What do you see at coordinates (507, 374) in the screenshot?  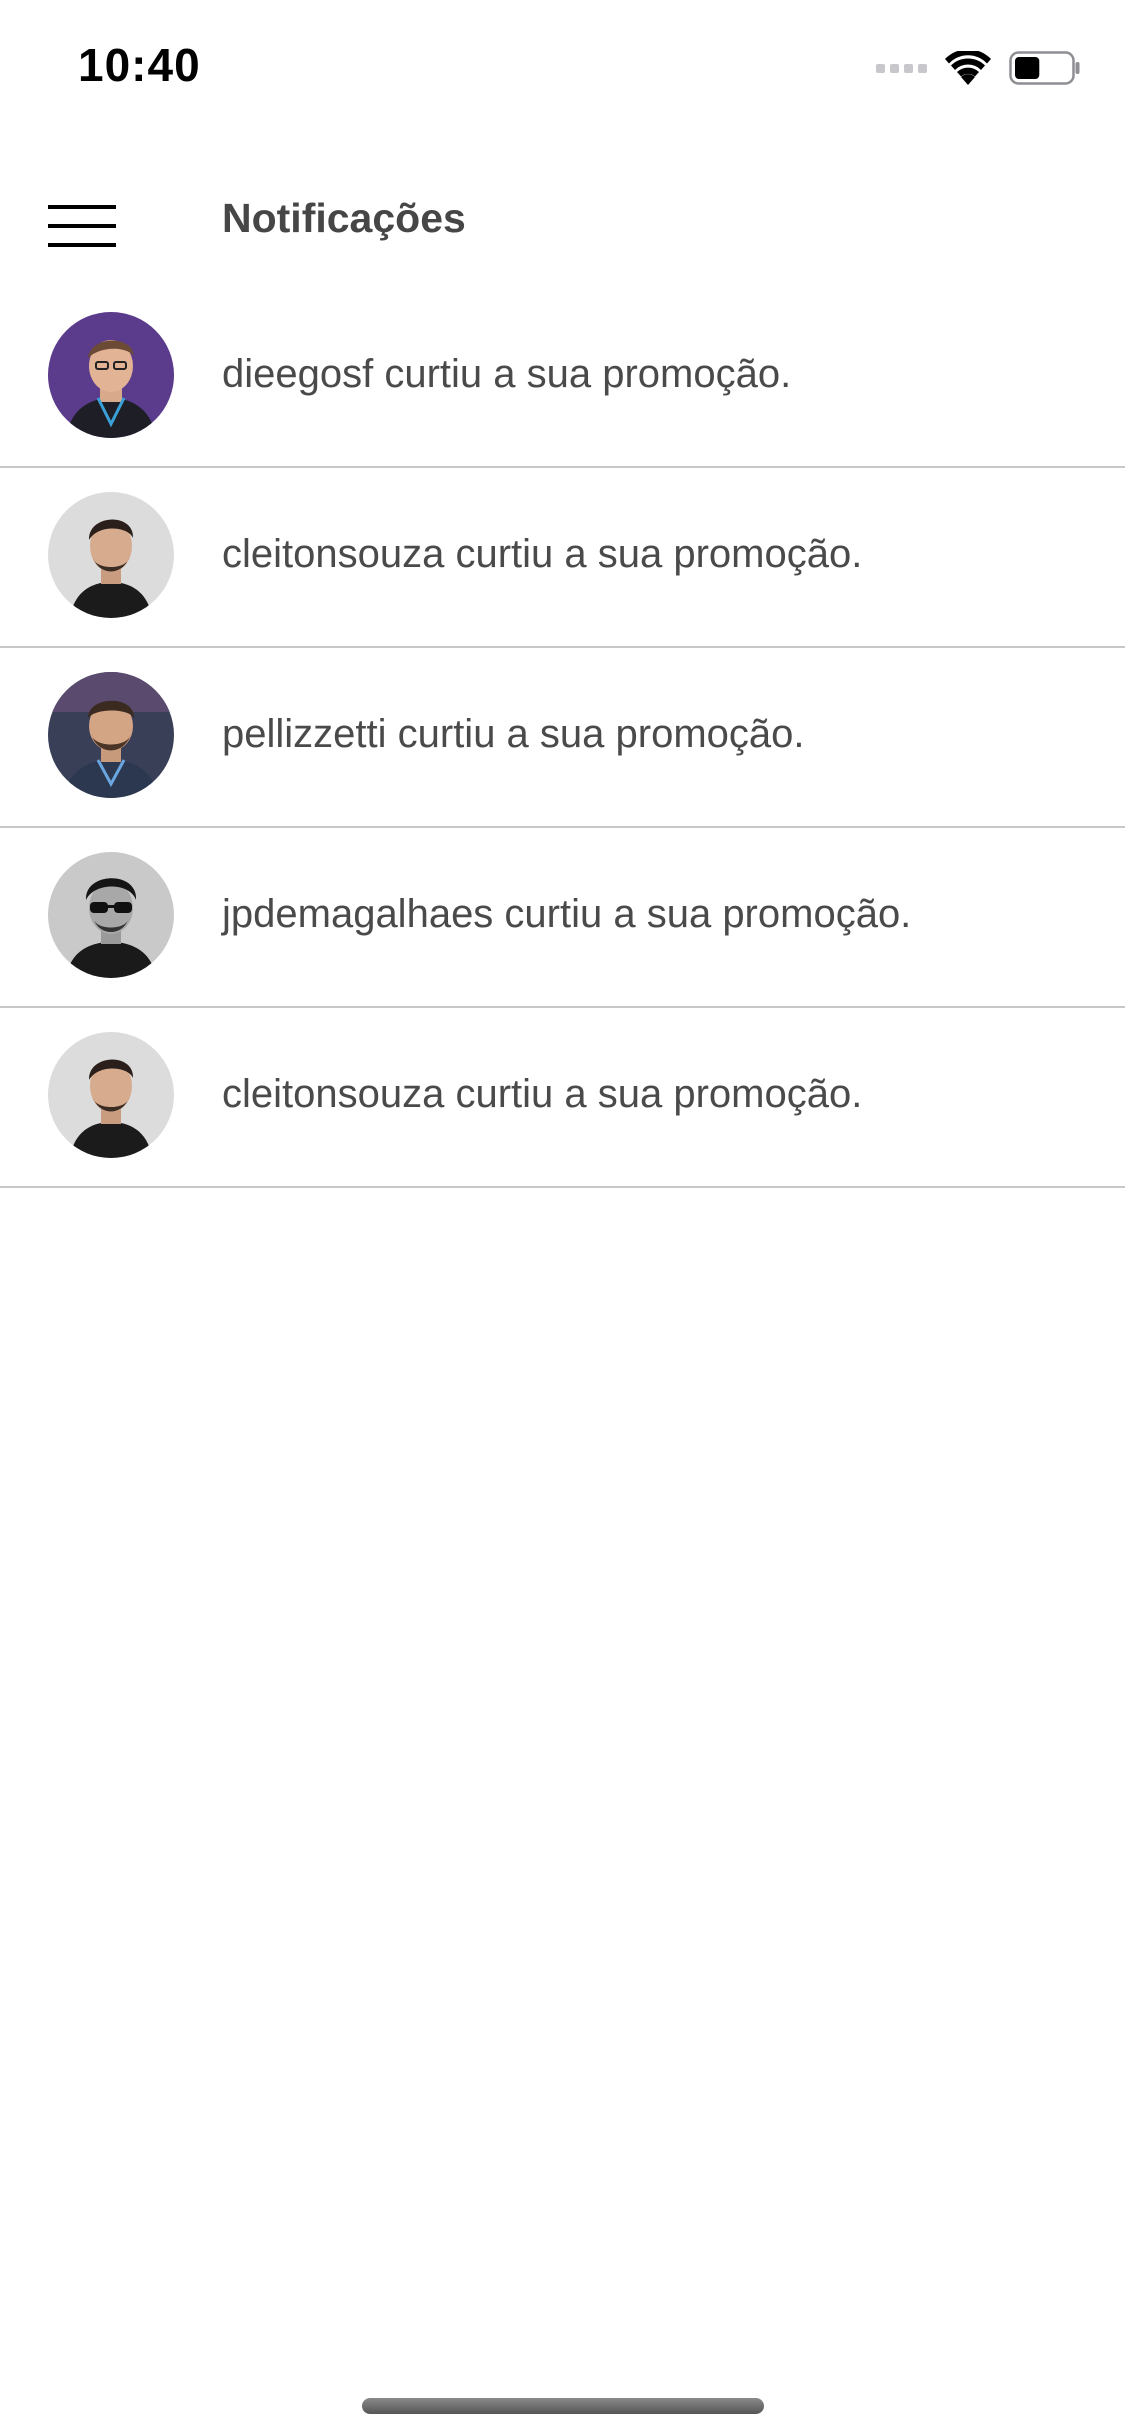 I see `notification-text: dieegosf curtiu a sua promoção.` at bounding box center [507, 374].